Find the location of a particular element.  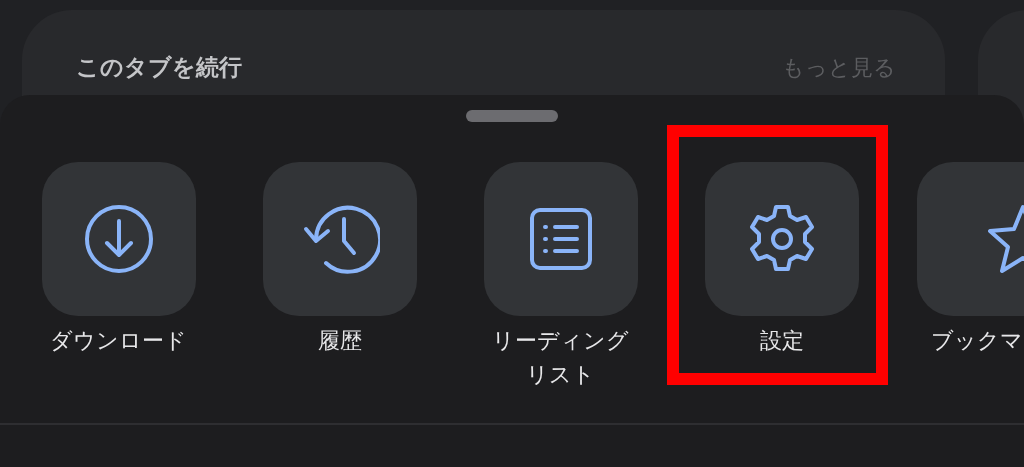

list-icon is located at coordinates (560, 239).